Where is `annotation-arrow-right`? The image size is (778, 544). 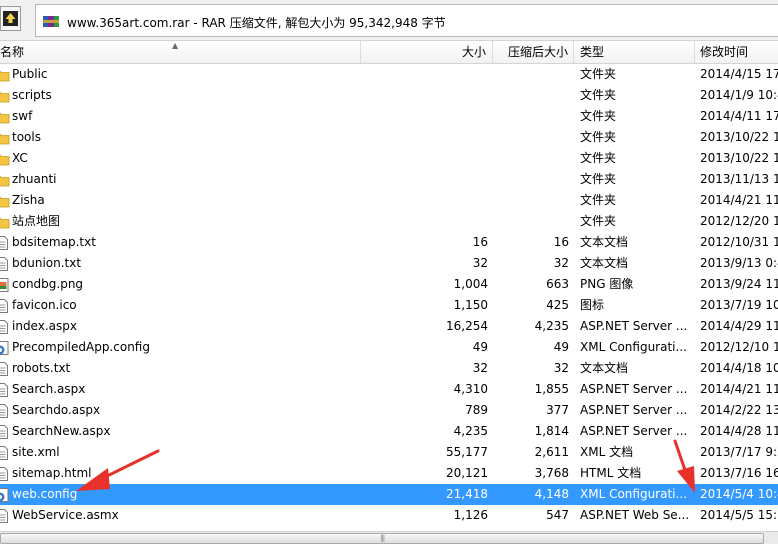 annotation-arrow-right is located at coordinates (684, 466).